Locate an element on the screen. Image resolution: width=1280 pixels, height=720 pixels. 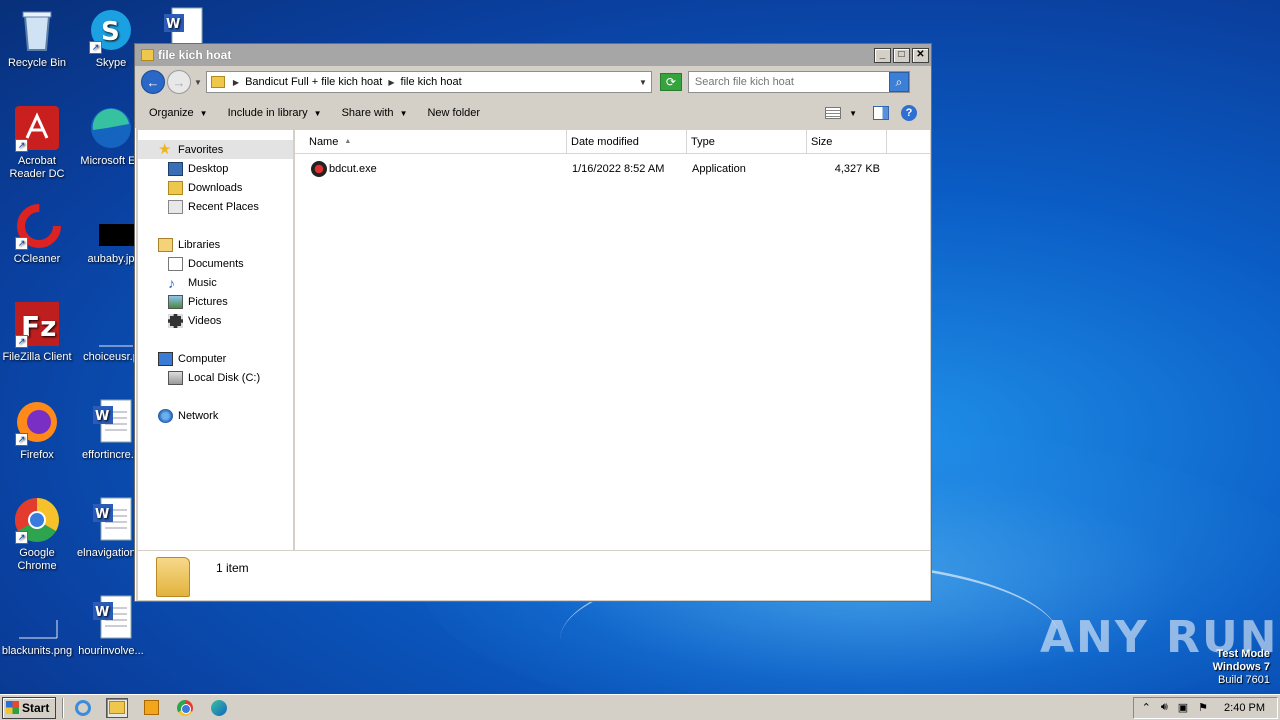
image-file-icon is located at coordinates (111, 226).